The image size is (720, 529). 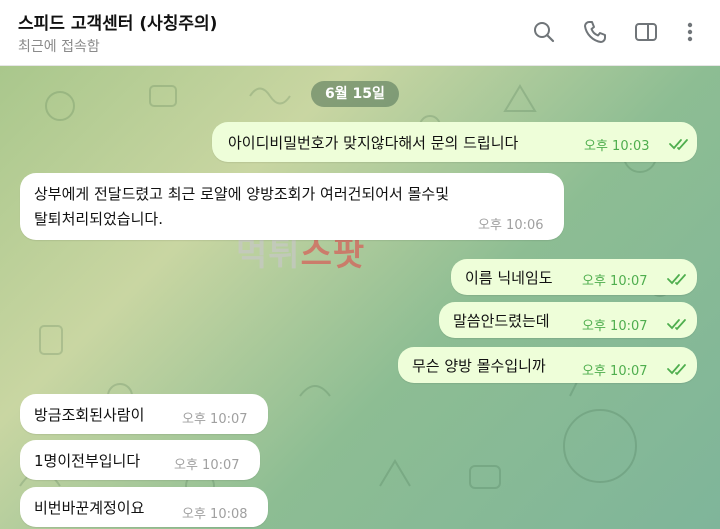 What do you see at coordinates (479, 366) in the screenshot?
I see `message-text: 무슨 양방 몰수입니까` at bounding box center [479, 366].